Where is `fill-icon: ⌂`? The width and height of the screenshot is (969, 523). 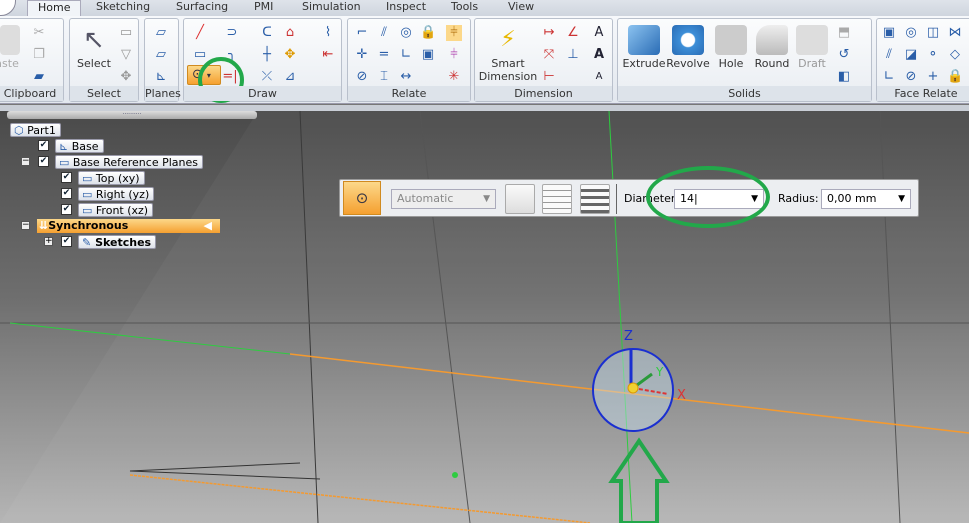
fill-icon: ⌂ is located at coordinates (290, 33).